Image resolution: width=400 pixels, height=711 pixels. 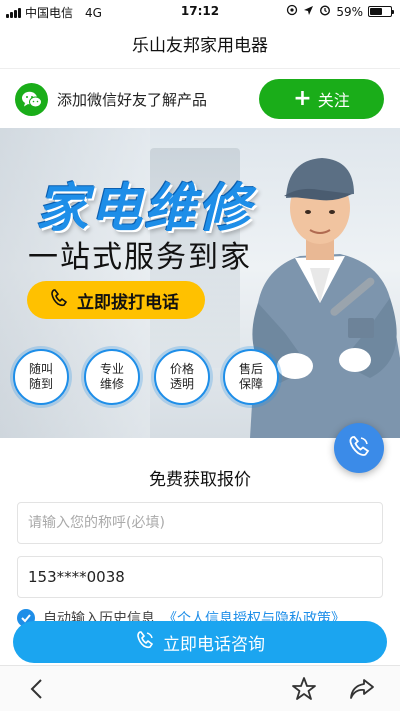 I want to click on follow-prompt: 添加微信好友了解产品, so click(x=132, y=100).